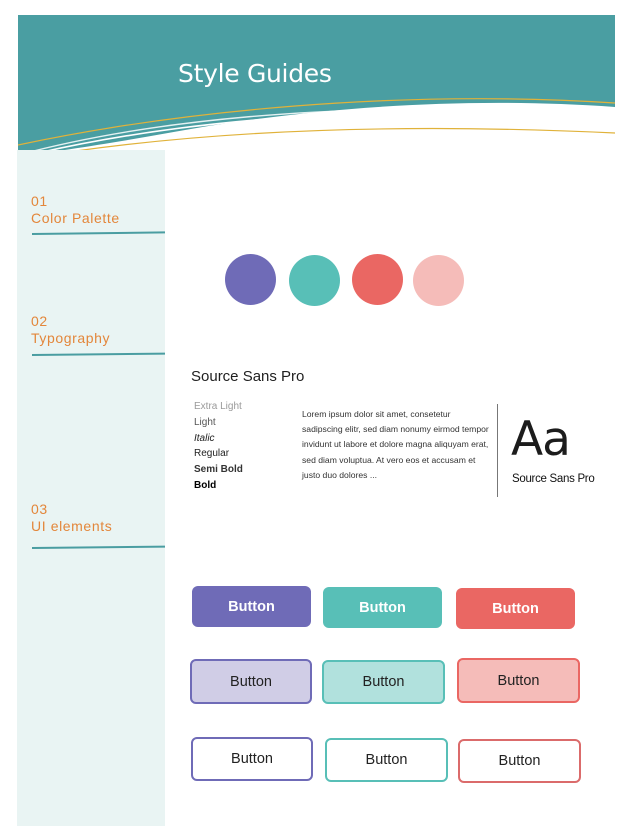 Image resolution: width=630 pixels, height=826 pixels. What do you see at coordinates (515, 608) in the screenshot?
I see `solid-button-coral: Button` at bounding box center [515, 608].